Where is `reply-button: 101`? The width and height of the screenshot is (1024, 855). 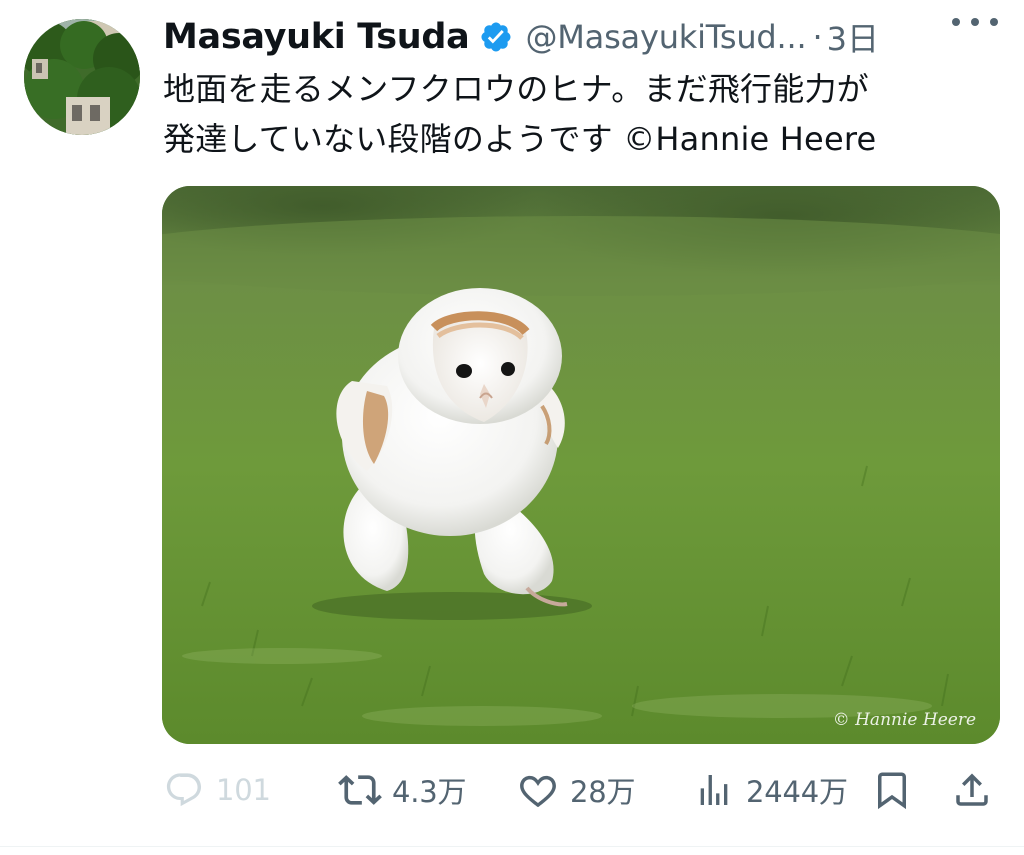
reply-button: 101 is located at coordinates (216, 790).